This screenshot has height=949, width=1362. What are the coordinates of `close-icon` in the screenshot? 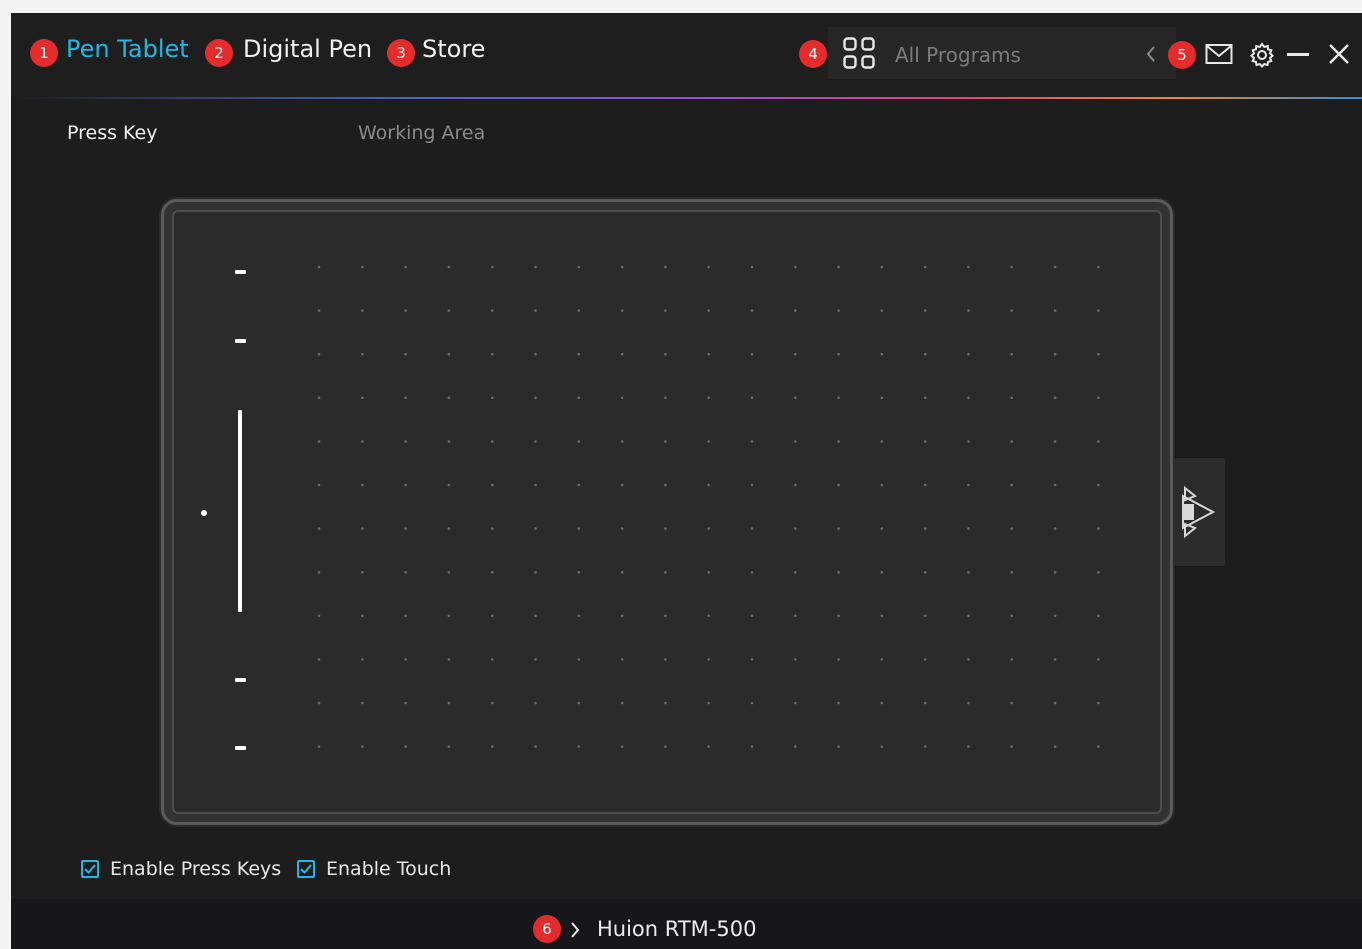 It's located at (1339, 54).